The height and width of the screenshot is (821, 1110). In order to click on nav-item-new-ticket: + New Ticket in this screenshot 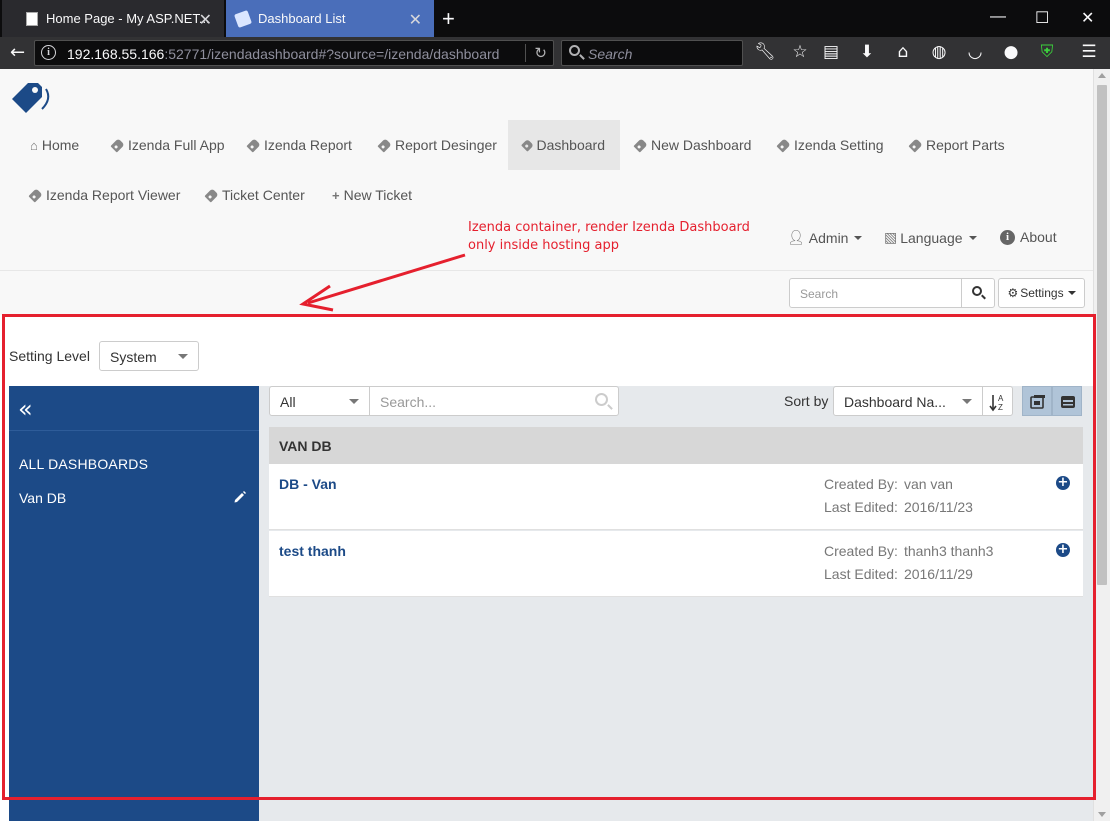, I will do `click(372, 195)`.